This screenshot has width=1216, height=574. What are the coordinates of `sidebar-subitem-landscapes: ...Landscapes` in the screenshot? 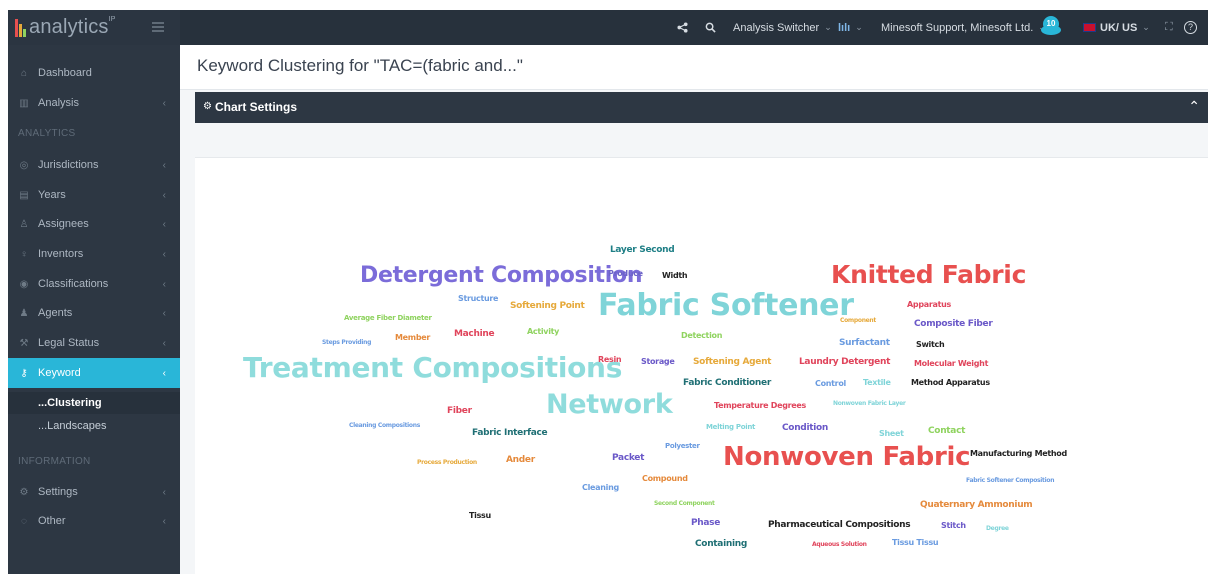 It's located at (94, 426).